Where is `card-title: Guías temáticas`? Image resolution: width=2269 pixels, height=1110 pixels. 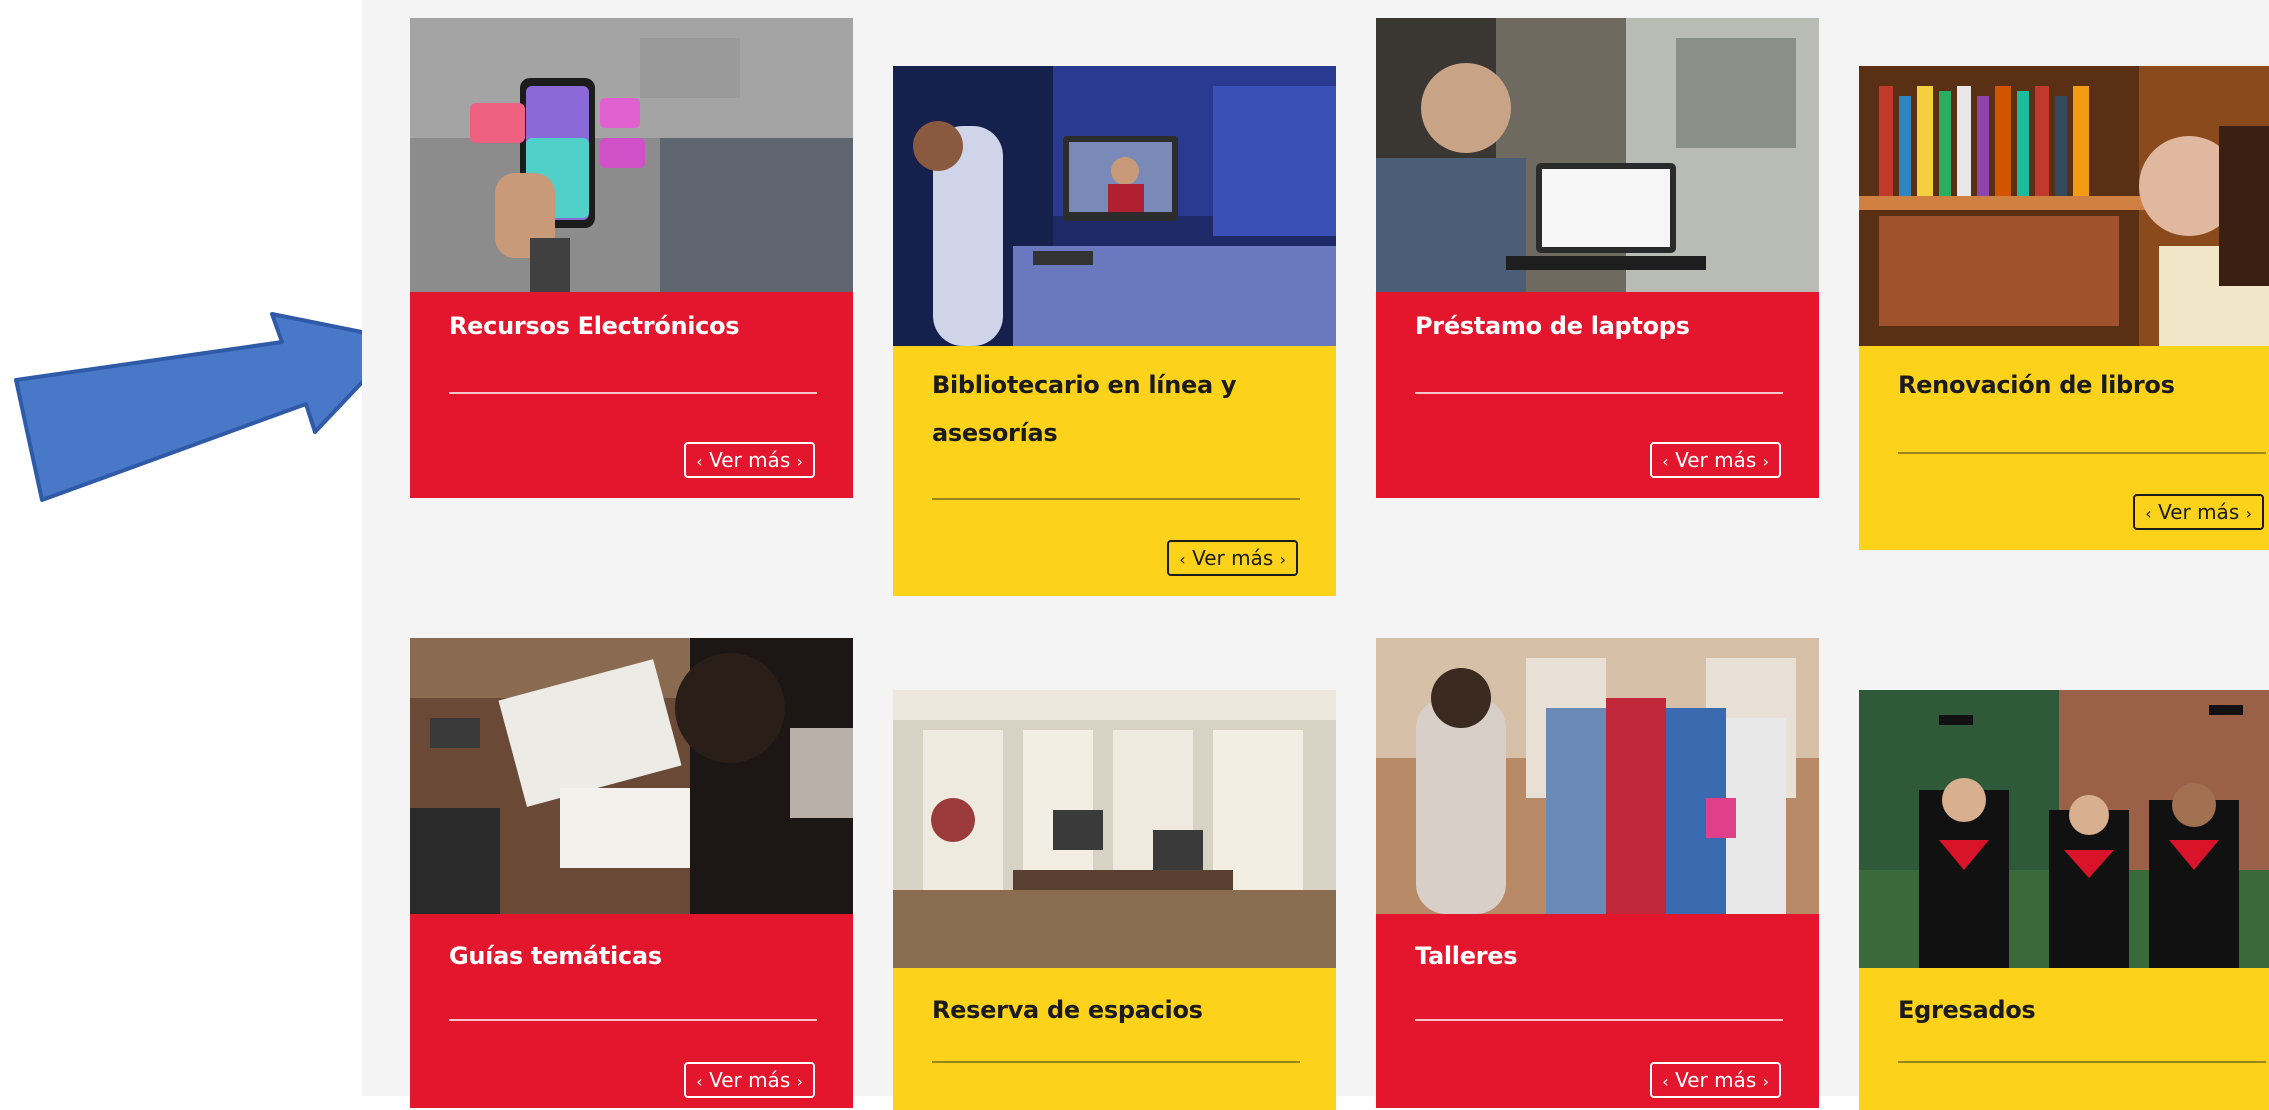
card-title: Guías temáticas is located at coordinates (555, 956).